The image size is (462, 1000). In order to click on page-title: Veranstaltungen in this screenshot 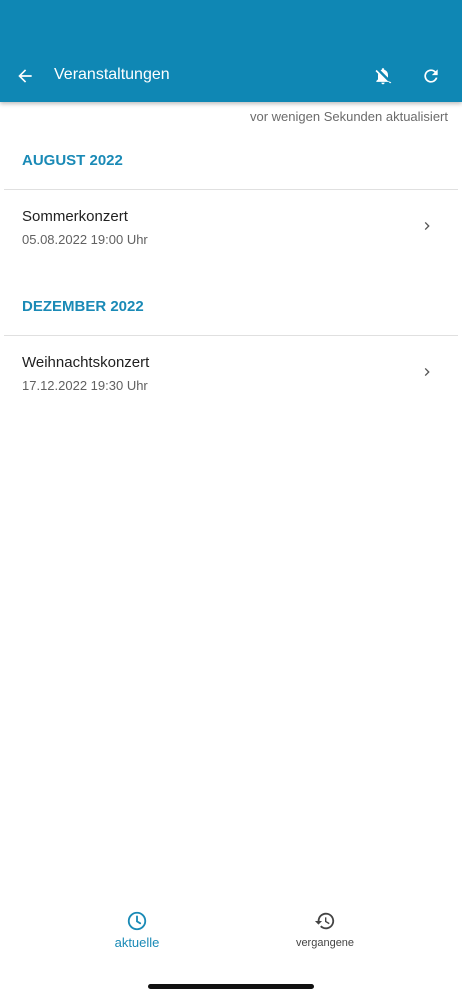, I will do `click(112, 74)`.